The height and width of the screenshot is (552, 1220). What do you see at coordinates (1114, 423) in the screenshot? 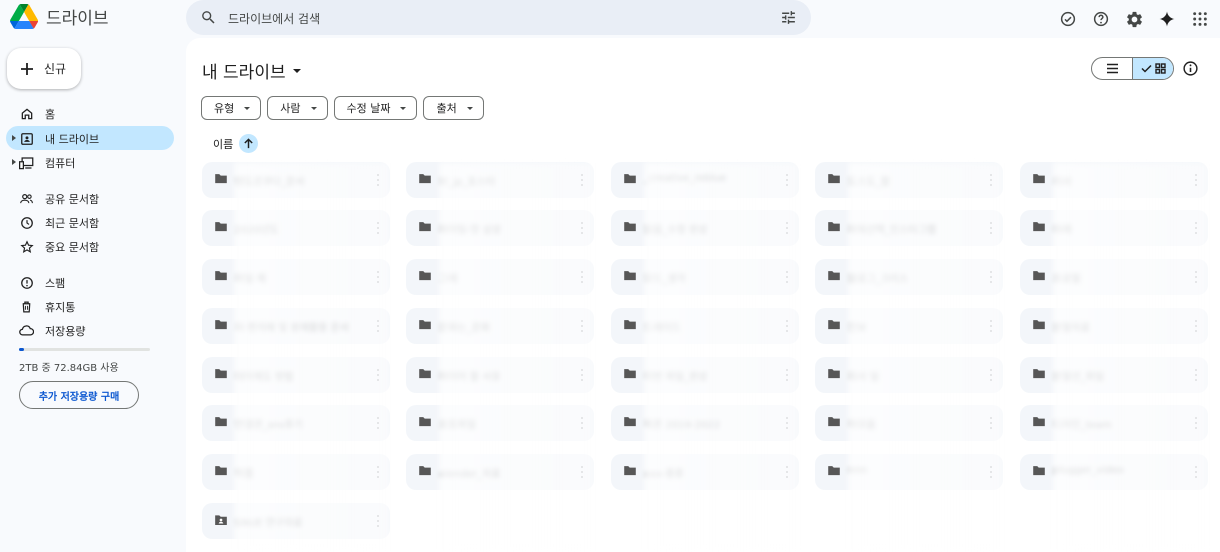
I see `folder-card: 디자인_team` at bounding box center [1114, 423].